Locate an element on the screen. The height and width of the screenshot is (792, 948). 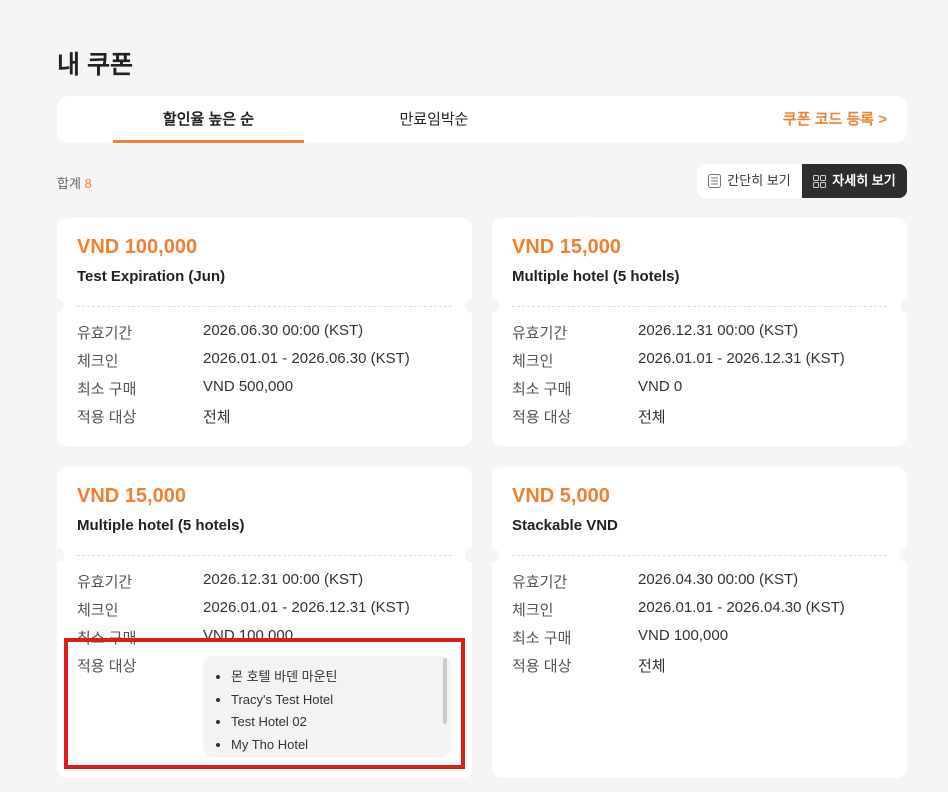
view-toggle: 간단히 보기 자세히 보기 is located at coordinates (802, 181).